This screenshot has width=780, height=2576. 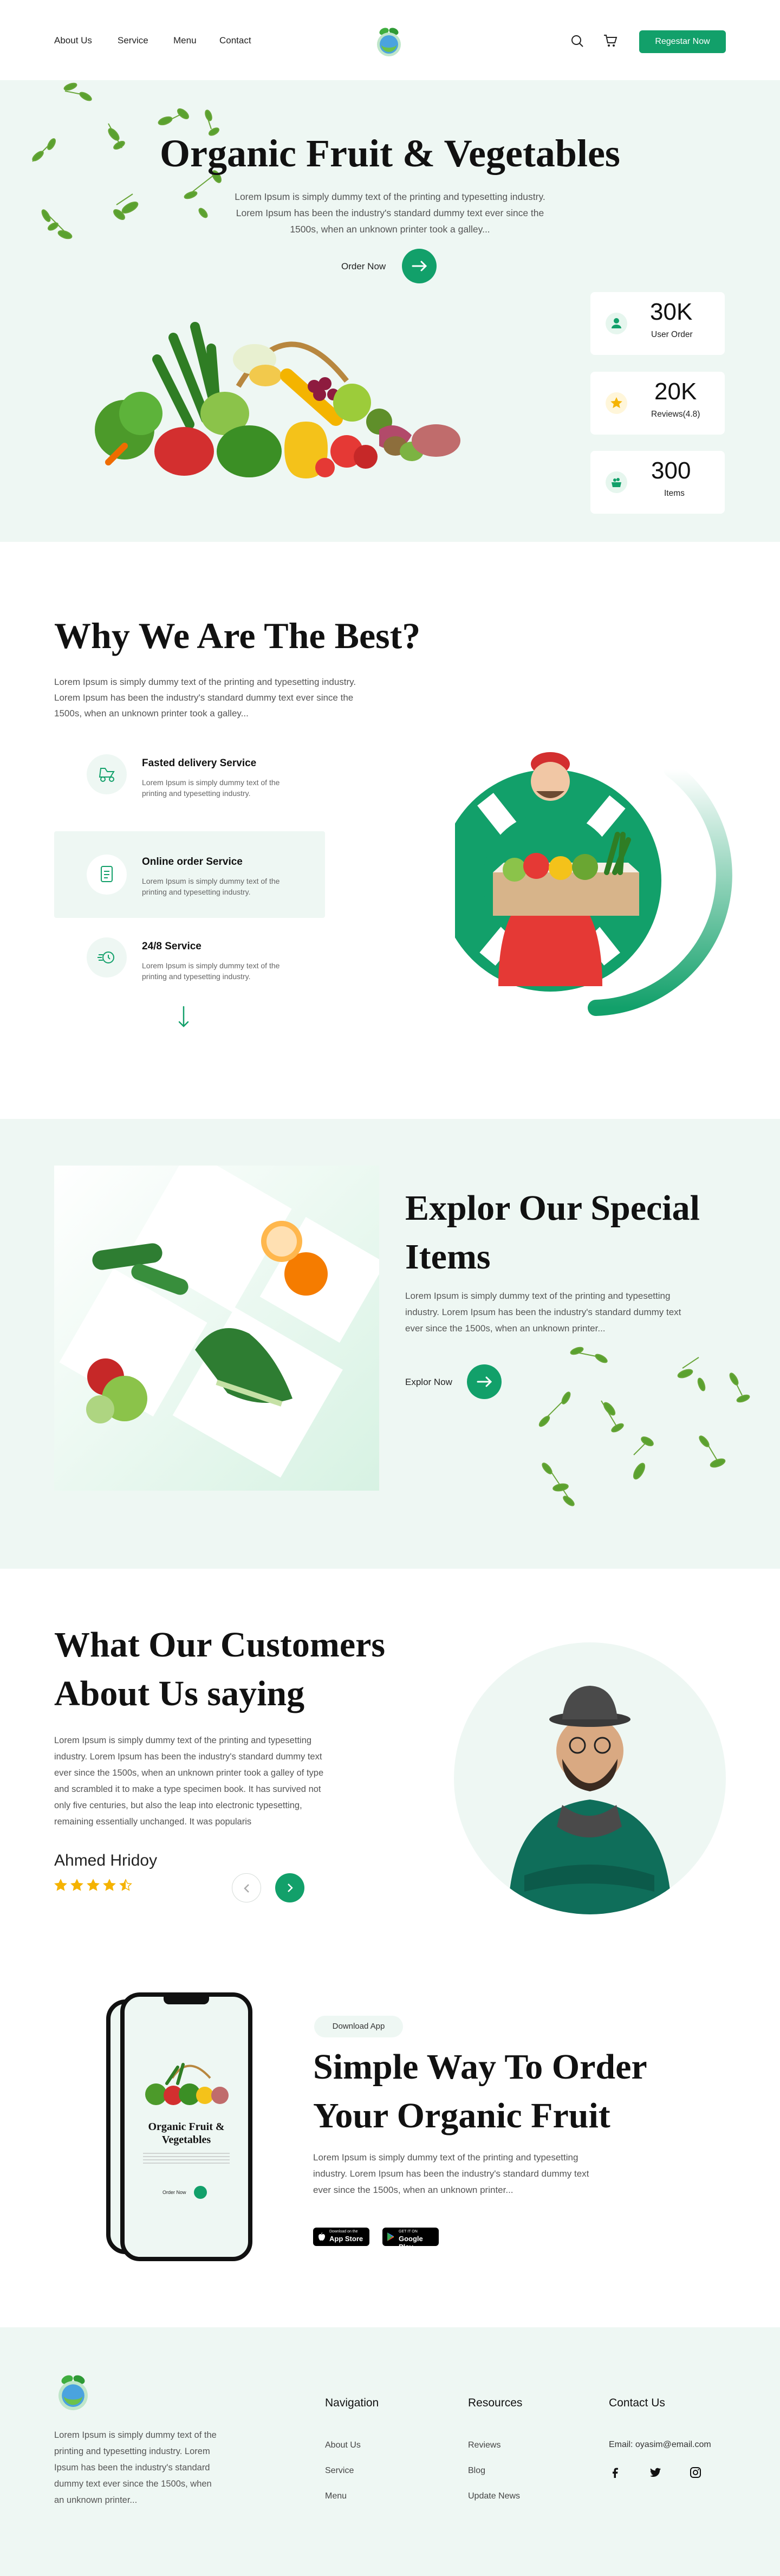 What do you see at coordinates (672, 334) in the screenshot?
I see `stat-label: User Order` at bounding box center [672, 334].